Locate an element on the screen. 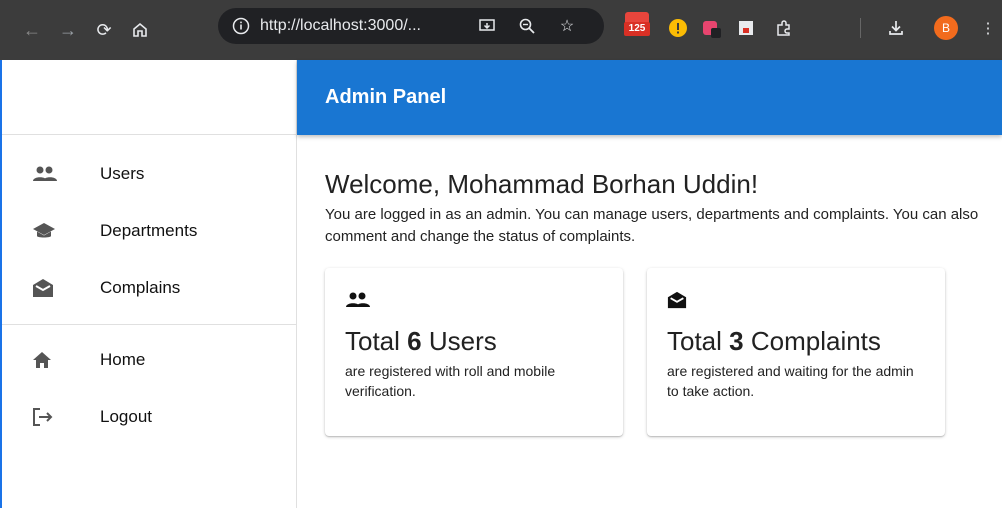  sidebar-item-label: Users is located at coordinates (122, 173).